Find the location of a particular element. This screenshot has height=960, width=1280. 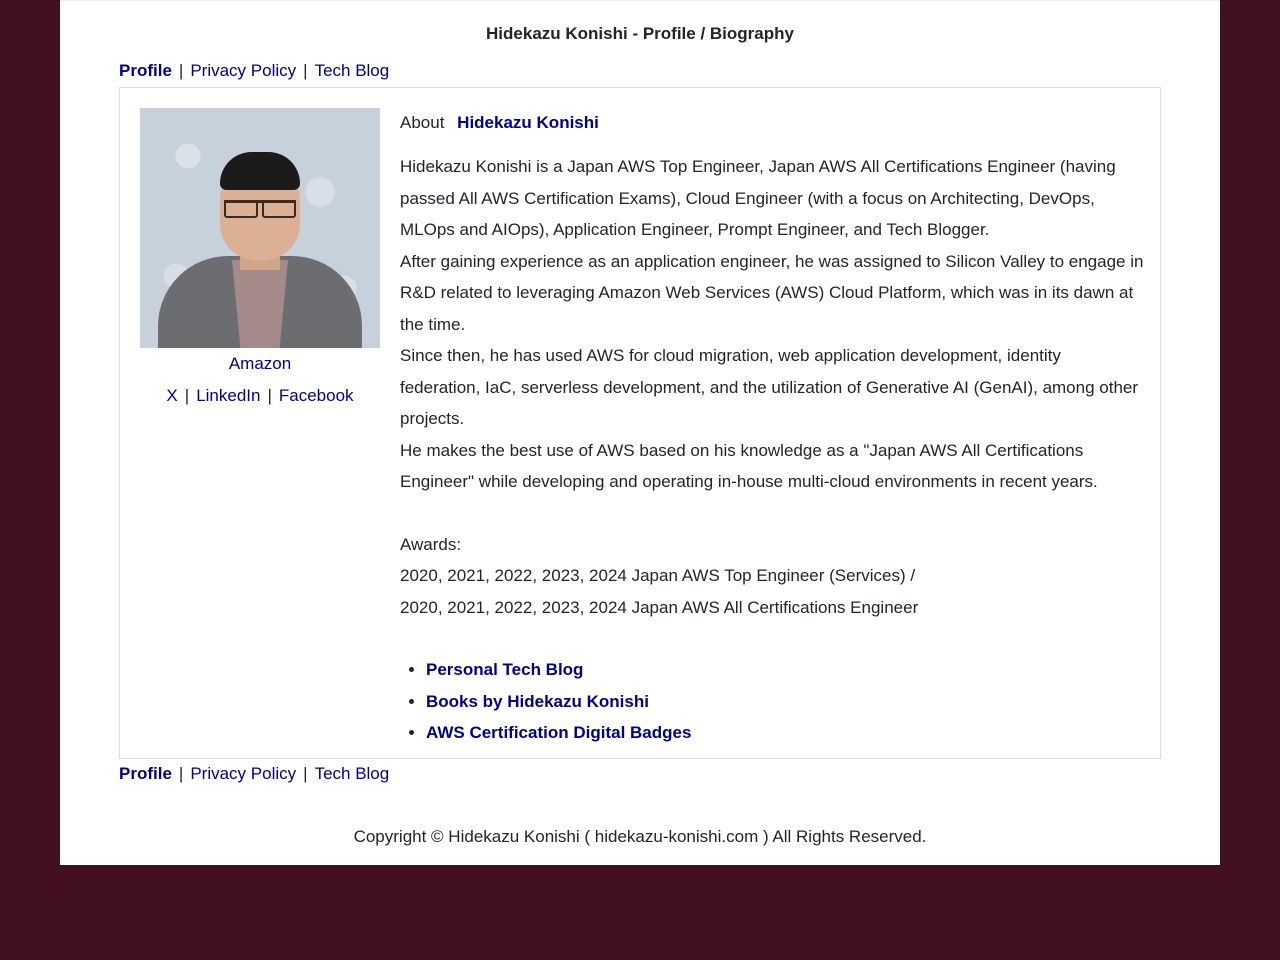

books-link: Books by Hidekazu Konishi is located at coordinates (537, 701).